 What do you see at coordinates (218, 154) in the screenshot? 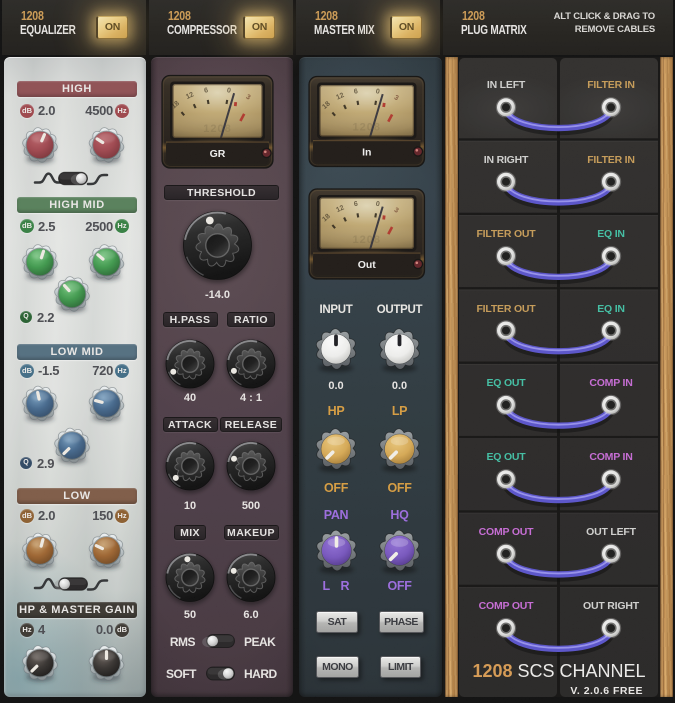
I see `svg-text: GR` at bounding box center [218, 154].